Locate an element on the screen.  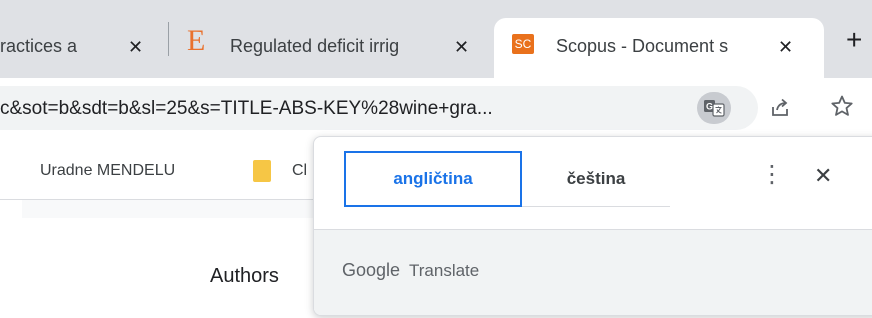
google-logo: Google is located at coordinates (371, 270).